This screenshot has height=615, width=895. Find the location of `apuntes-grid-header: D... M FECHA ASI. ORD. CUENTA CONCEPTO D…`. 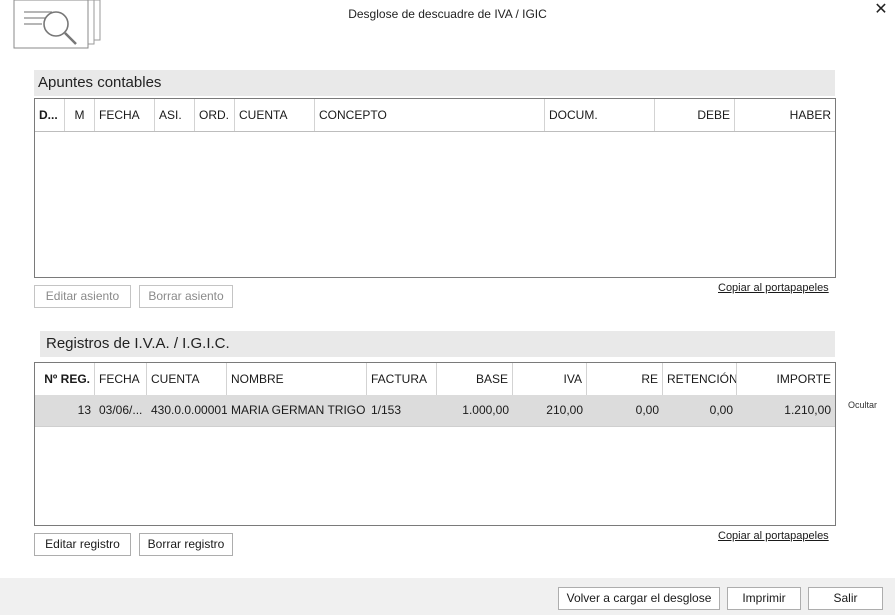

apuntes-grid-header: D... M FECHA ASI. ORD. CUENTA CONCEPTO D… is located at coordinates (435, 115).